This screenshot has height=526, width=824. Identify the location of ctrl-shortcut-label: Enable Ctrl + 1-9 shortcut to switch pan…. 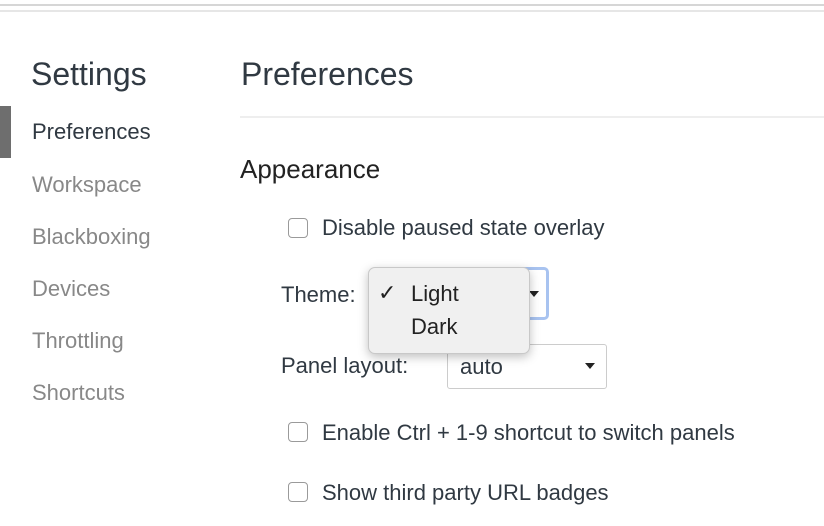
(528, 432).